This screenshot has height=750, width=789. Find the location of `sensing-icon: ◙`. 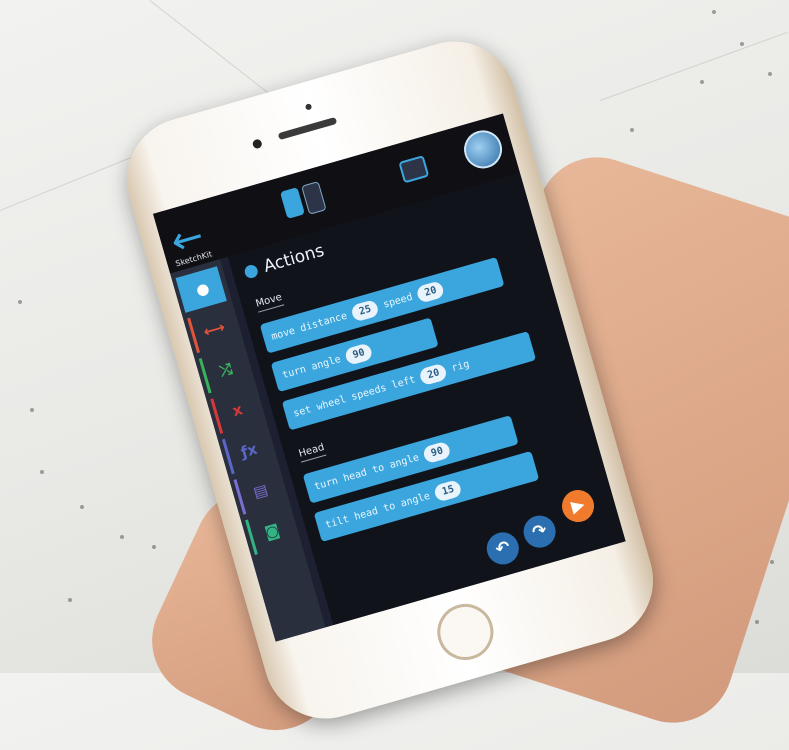

sensing-icon: ◙ is located at coordinates (271, 531).